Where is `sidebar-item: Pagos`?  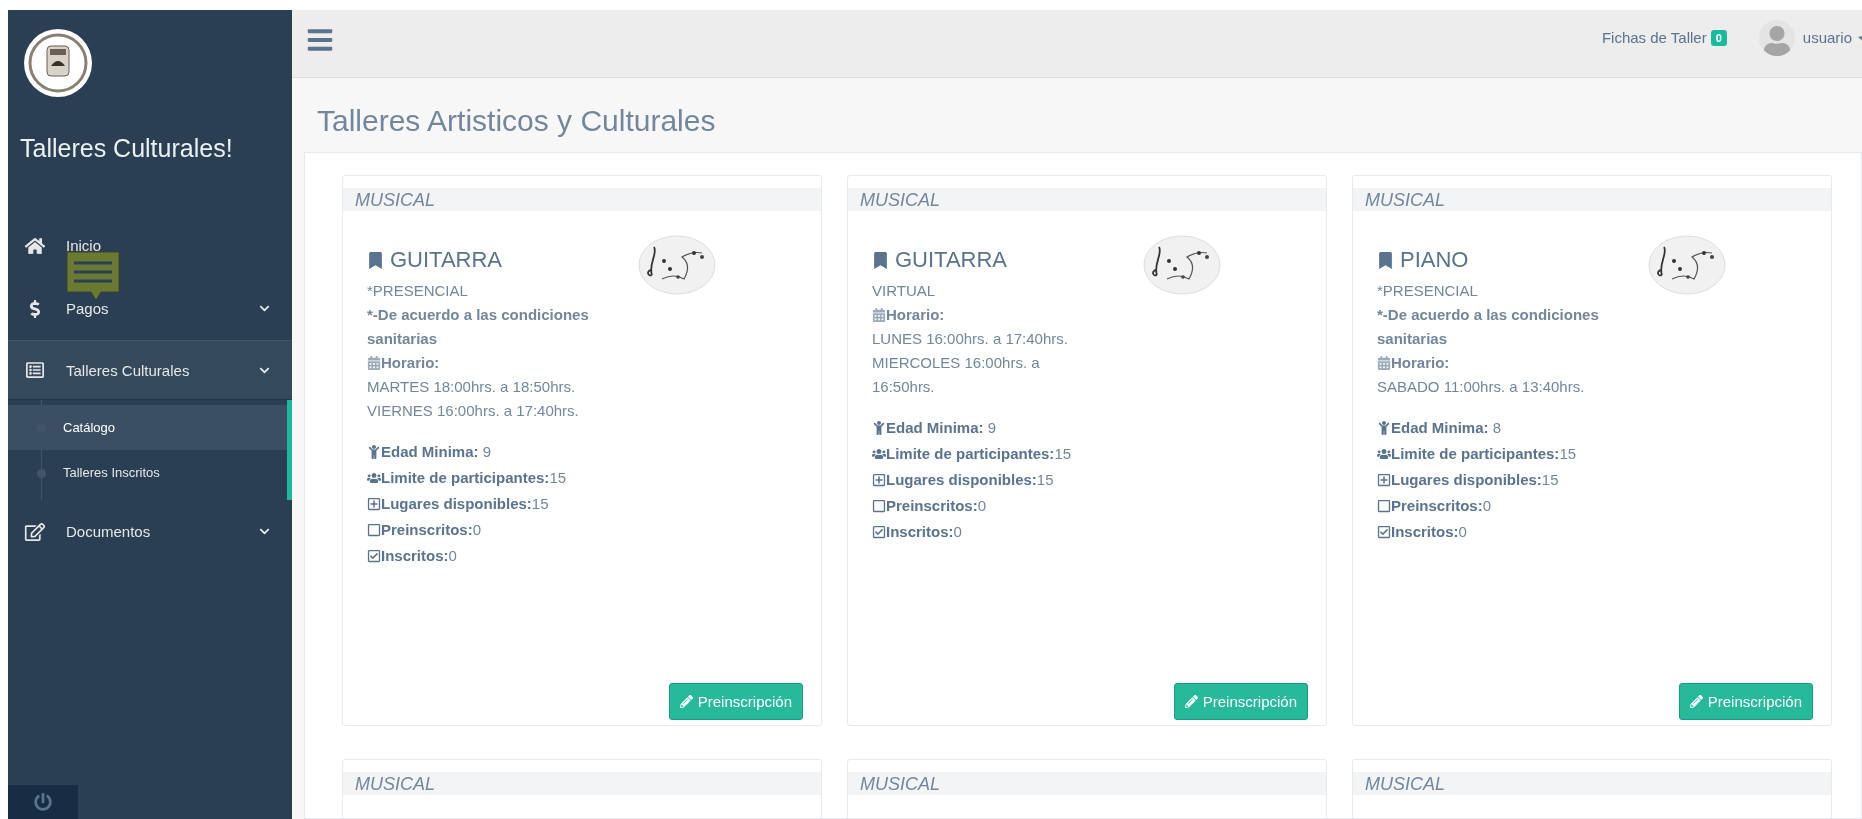
sidebar-item: Pagos is located at coordinates (150, 308).